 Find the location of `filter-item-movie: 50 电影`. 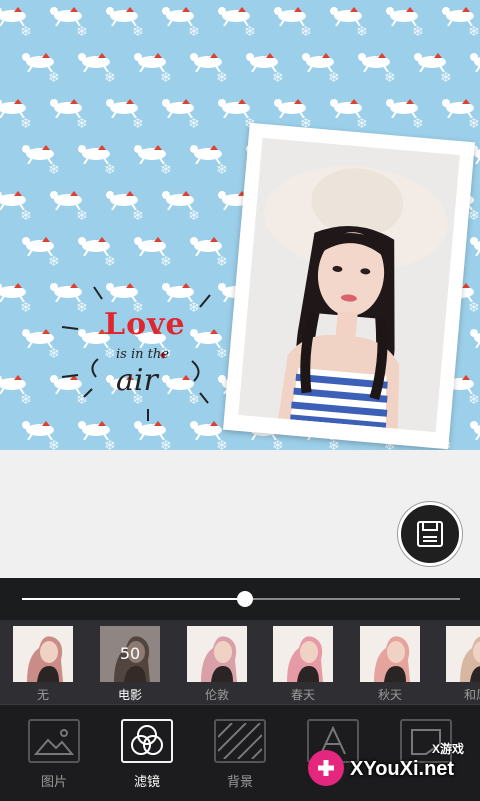

filter-item-movie: 50 电影 is located at coordinates (130, 664).